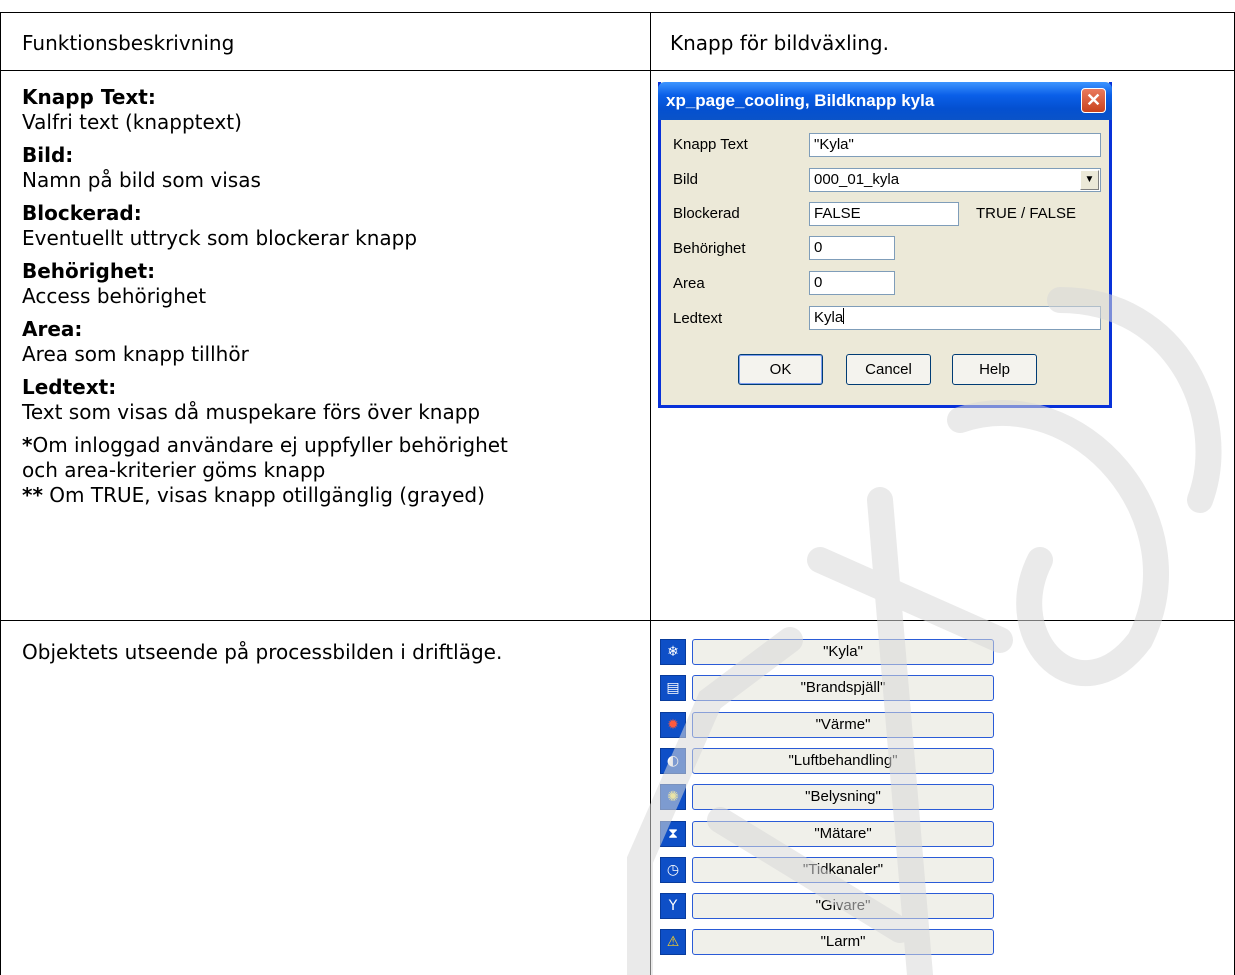 Image resolution: width=1235 pixels, height=975 pixels. What do you see at coordinates (710, 144) in the screenshot?
I see `knapp-text-label: Knapp Text` at bounding box center [710, 144].